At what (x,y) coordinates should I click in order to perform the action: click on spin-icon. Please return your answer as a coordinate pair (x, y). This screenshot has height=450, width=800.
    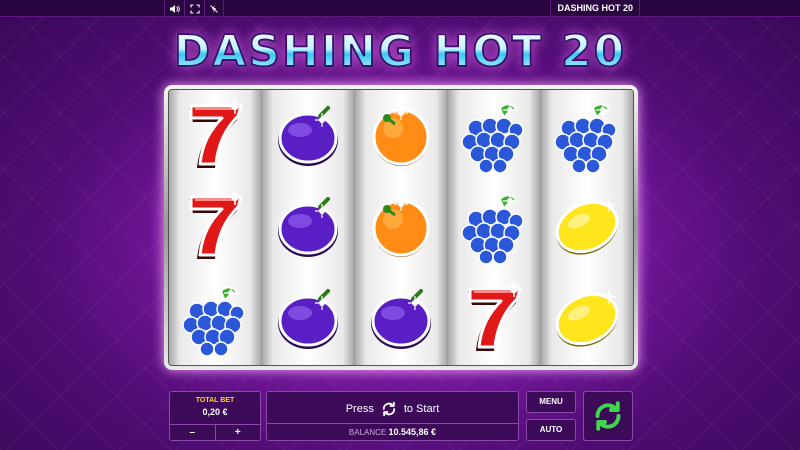
    Looking at the image, I should click on (608, 416).